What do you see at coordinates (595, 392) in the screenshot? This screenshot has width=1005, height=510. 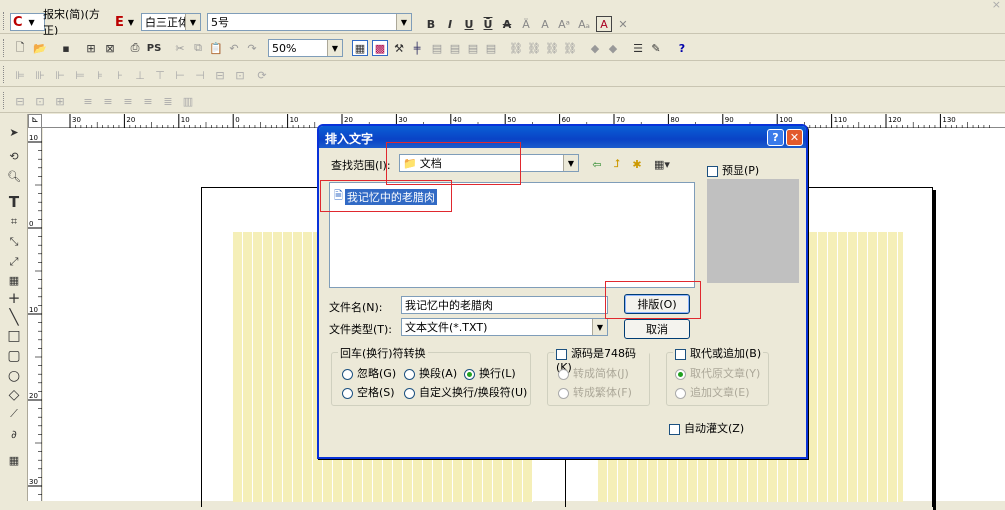 I see `radio-to-traditional: 转成繁体(F)` at bounding box center [595, 392].